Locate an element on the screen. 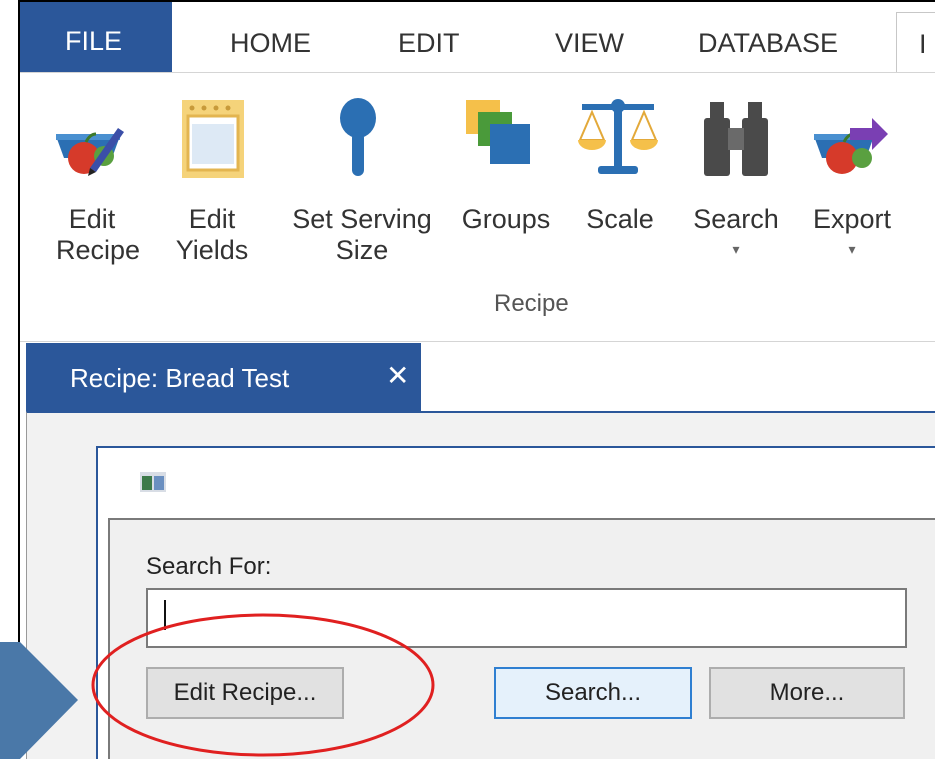 This screenshot has height=760, width=935. export-dropdown-arrow-icon: ▾ is located at coordinates (852, 249).